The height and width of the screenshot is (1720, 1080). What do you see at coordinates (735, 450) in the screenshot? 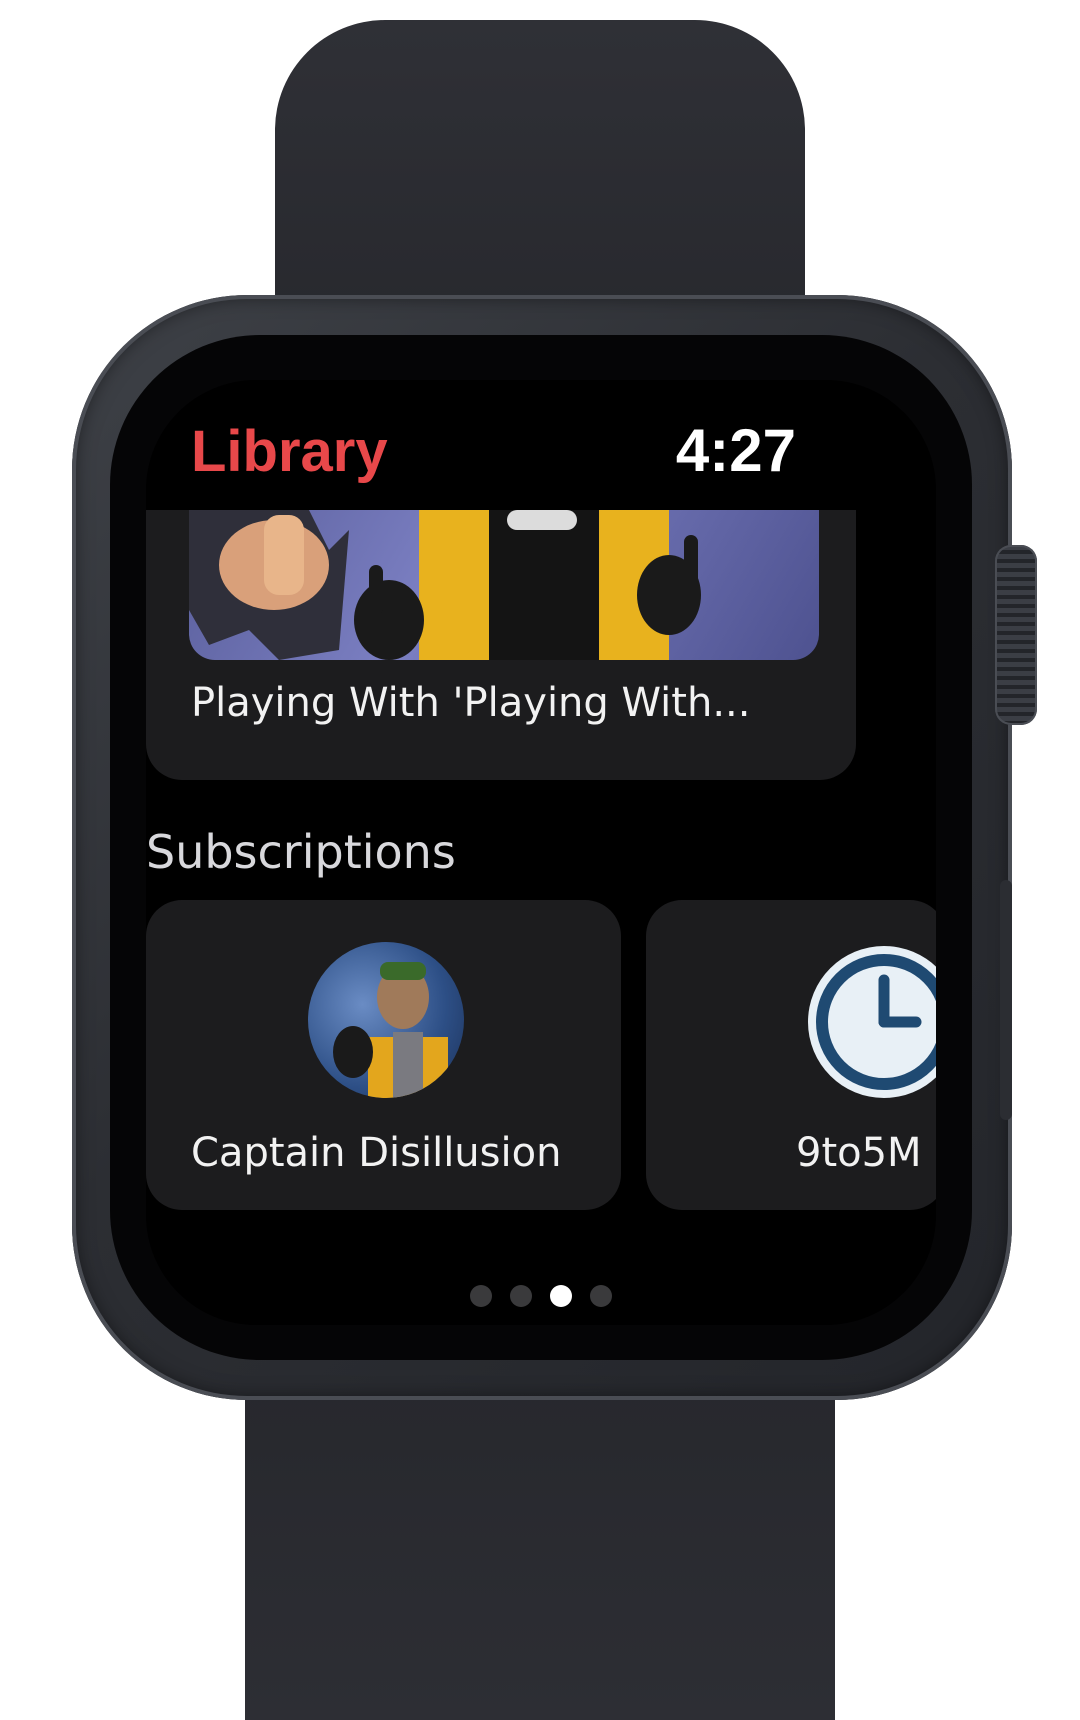
I see `clock-time: 4:27` at bounding box center [735, 450].